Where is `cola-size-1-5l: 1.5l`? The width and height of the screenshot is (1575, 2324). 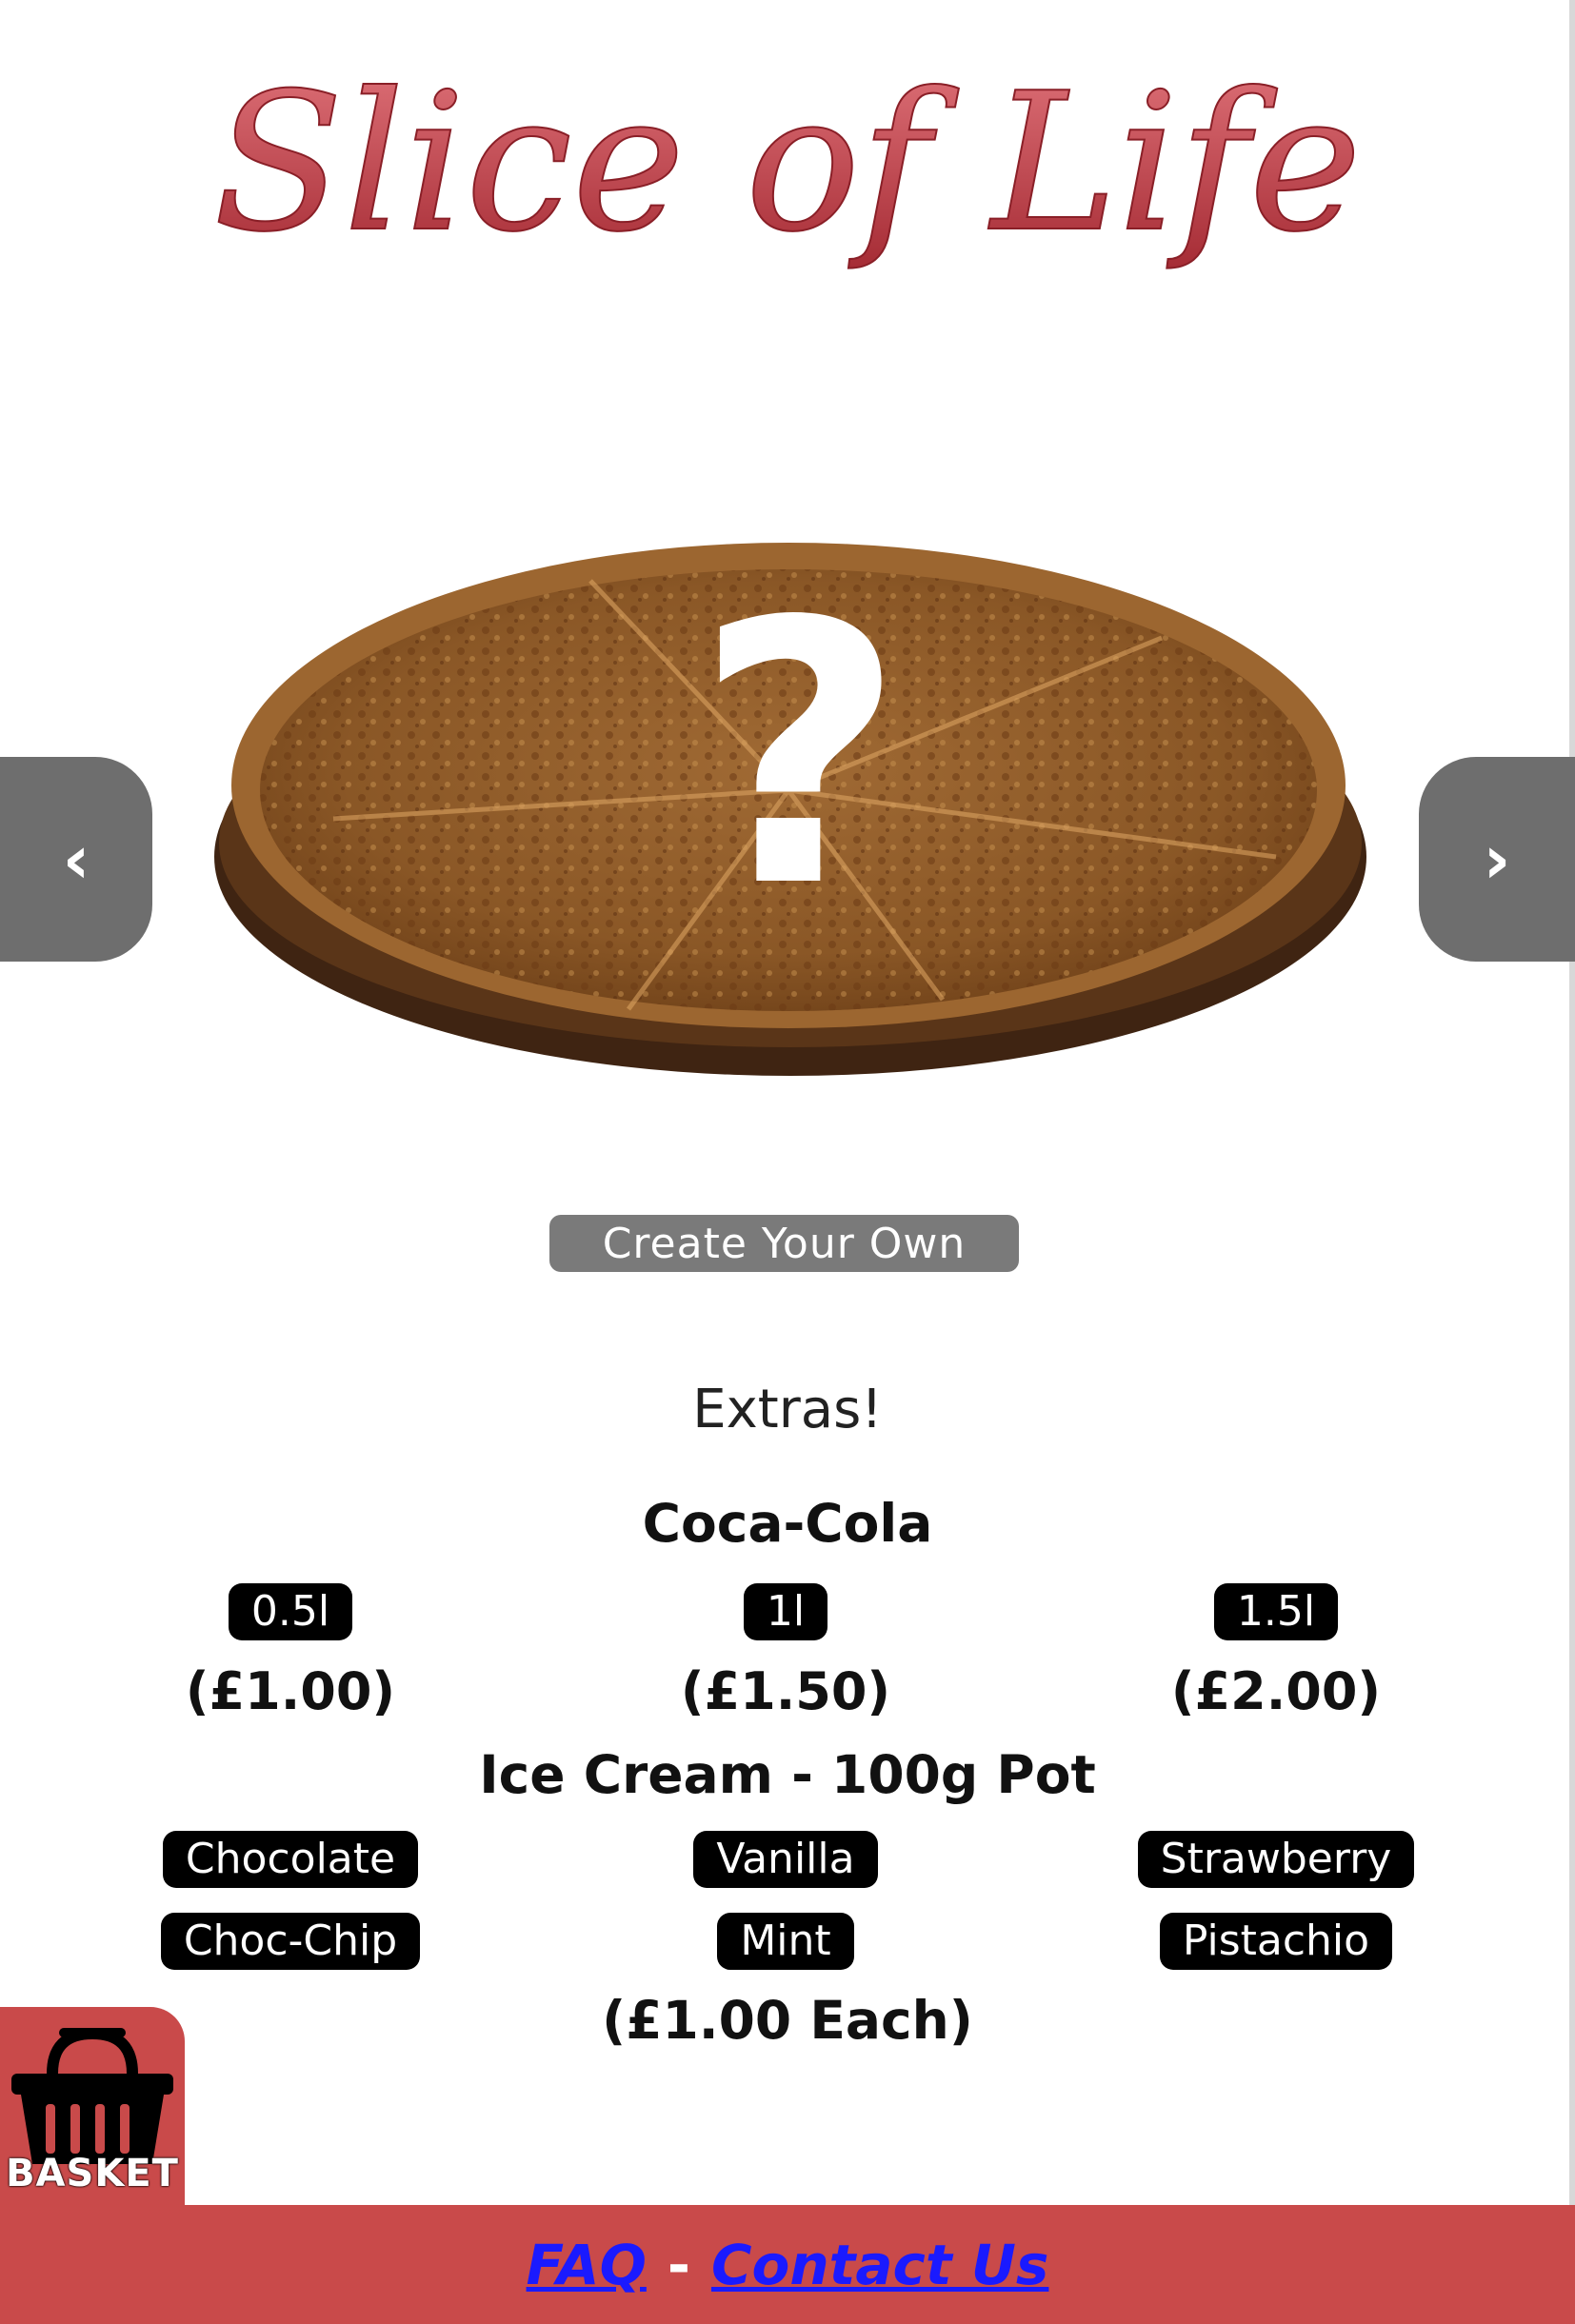
cola-size-1-5l: 1.5l is located at coordinates (1276, 1611).